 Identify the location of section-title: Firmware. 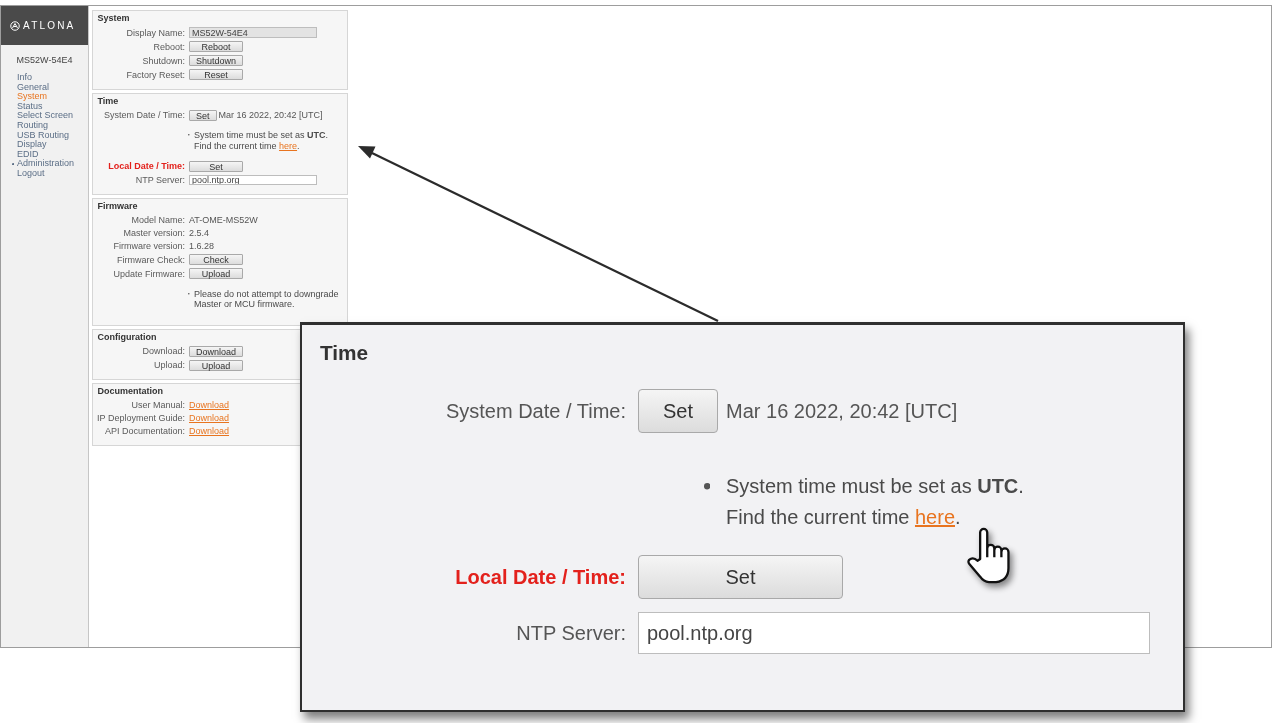
(117, 206).